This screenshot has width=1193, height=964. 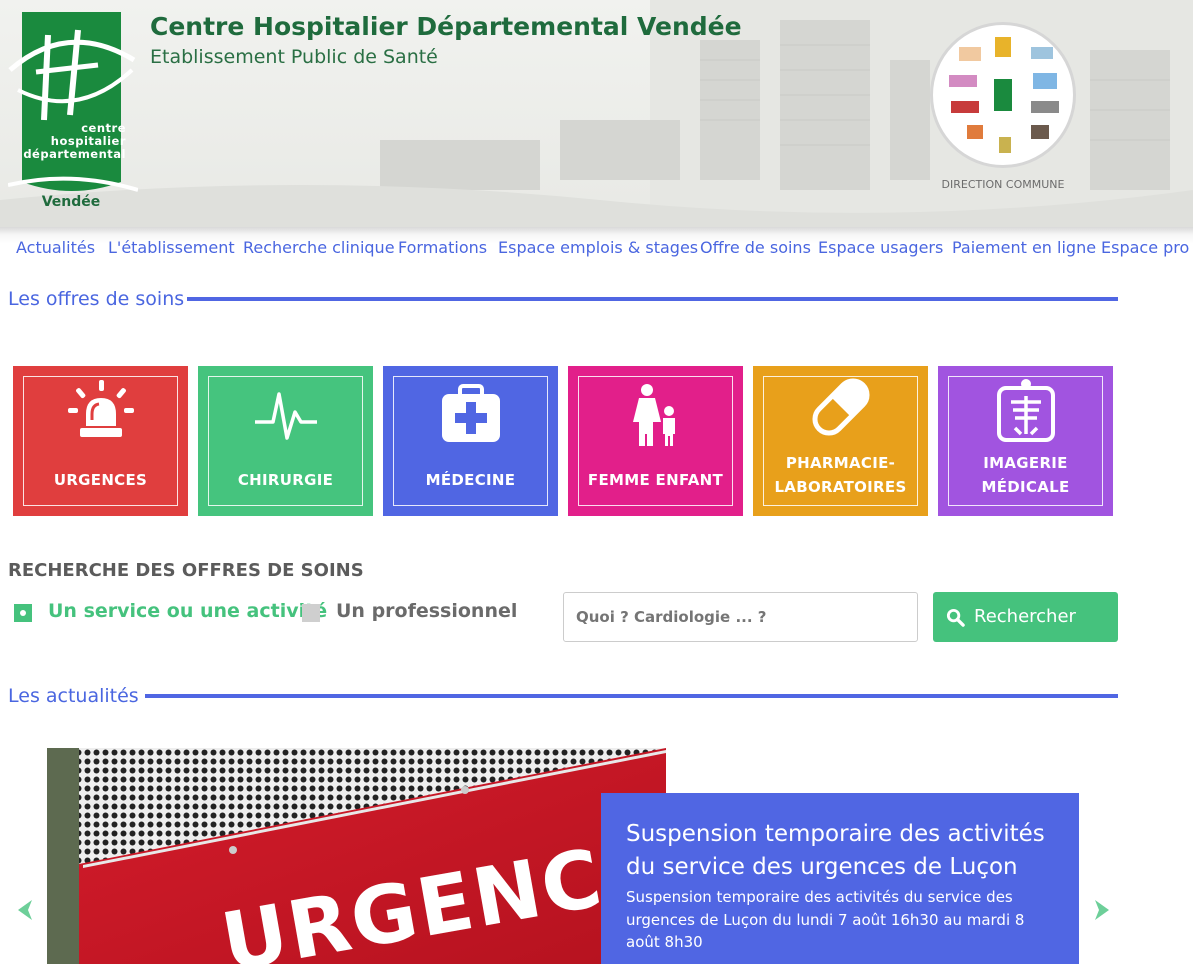 I want to click on direction-commune-label: DIRECTION COMMUNE, so click(x=1003, y=184).